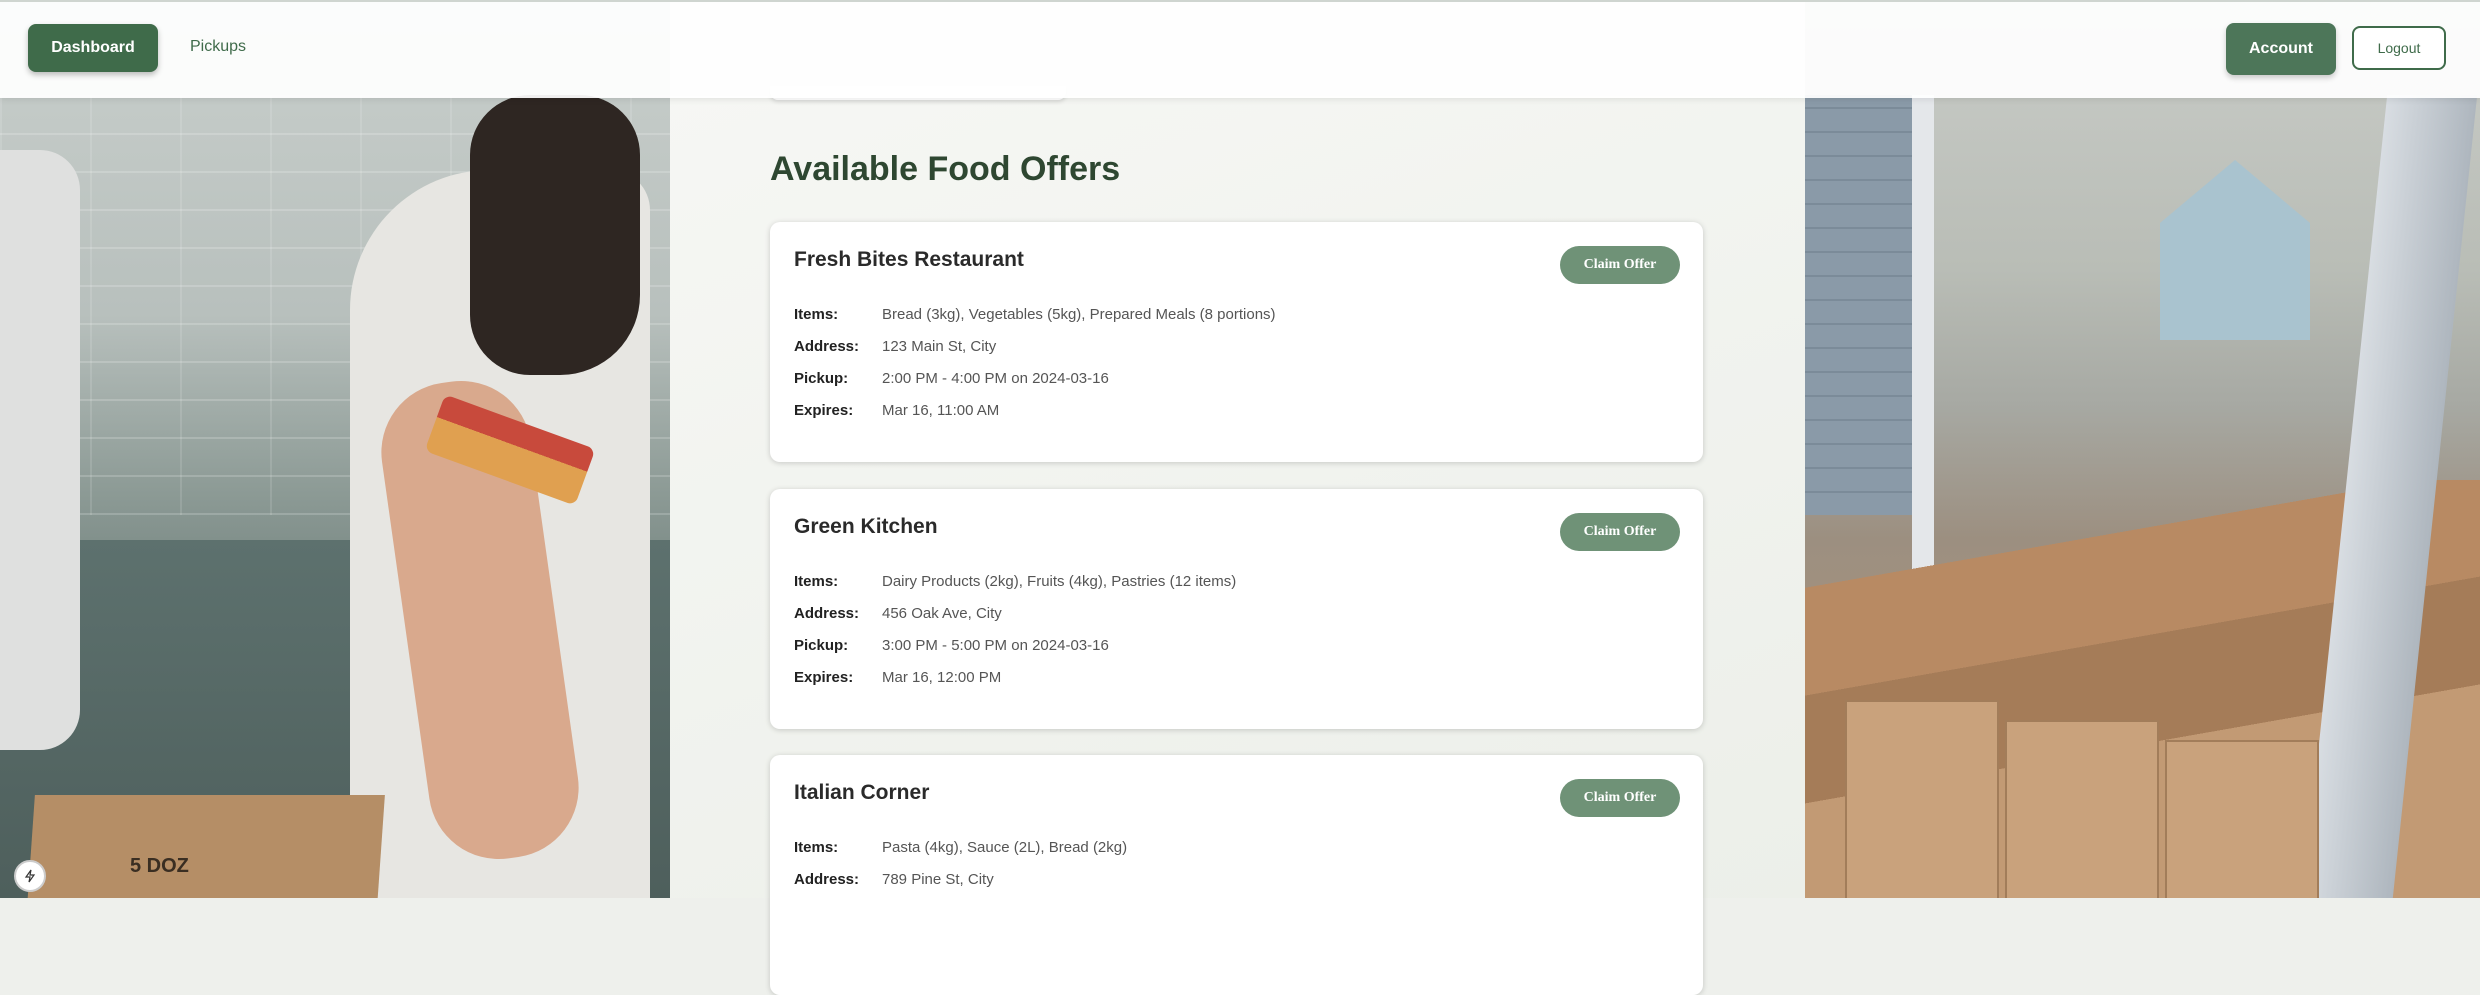 Image resolution: width=2480 pixels, height=995 pixels. What do you see at coordinates (555, 235) in the screenshot?
I see `volunteer-hair` at bounding box center [555, 235].